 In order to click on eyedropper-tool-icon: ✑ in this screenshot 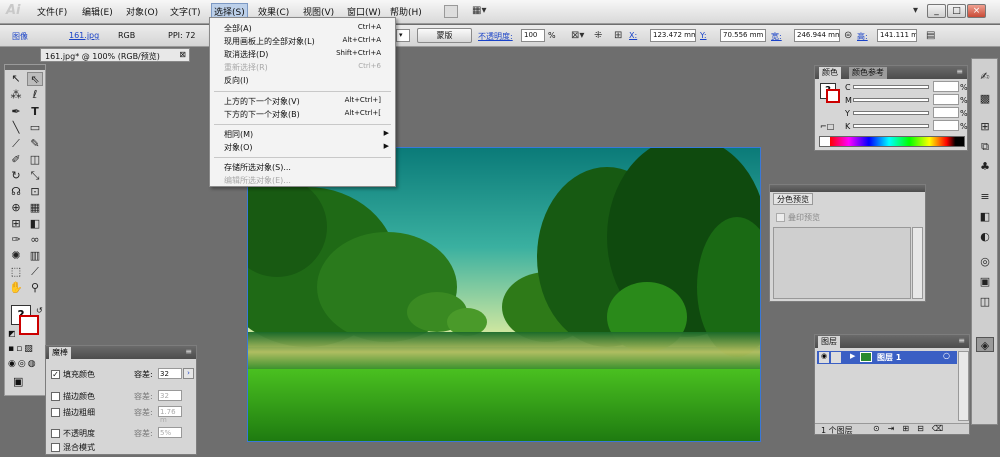, I will do `click(16, 240)`.